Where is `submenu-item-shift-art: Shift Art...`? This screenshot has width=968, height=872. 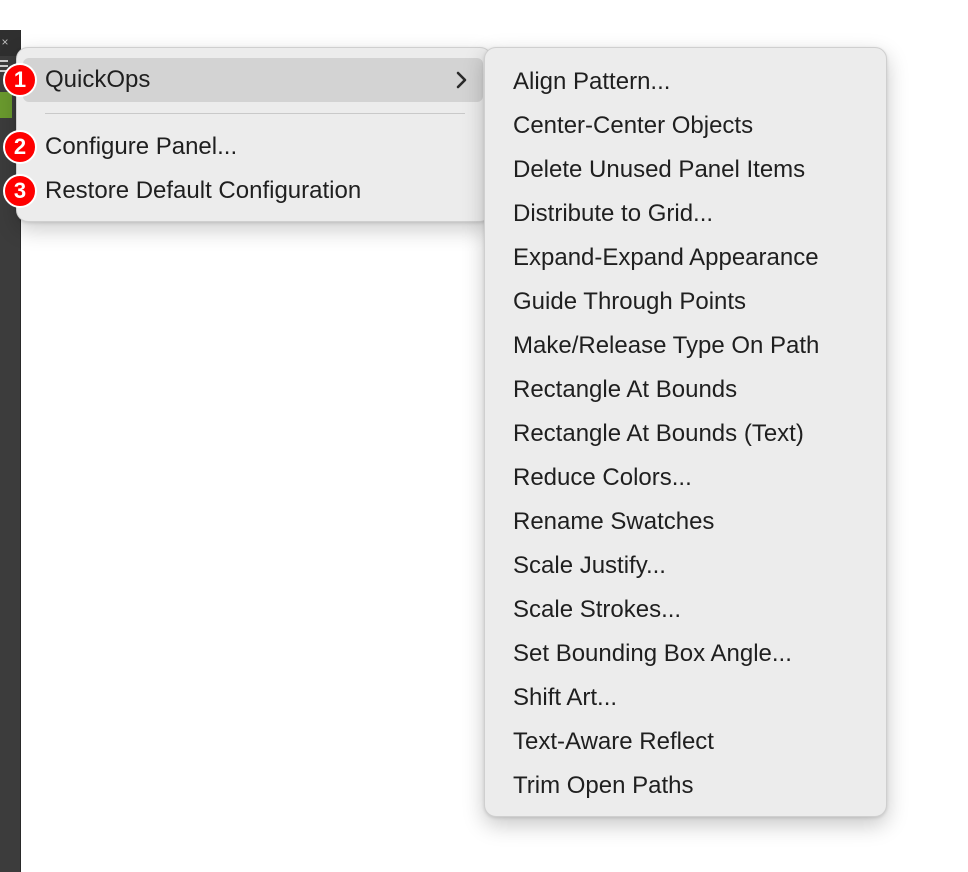 submenu-item-shift-art: Shift Art... is located at coordinates (685, 698).